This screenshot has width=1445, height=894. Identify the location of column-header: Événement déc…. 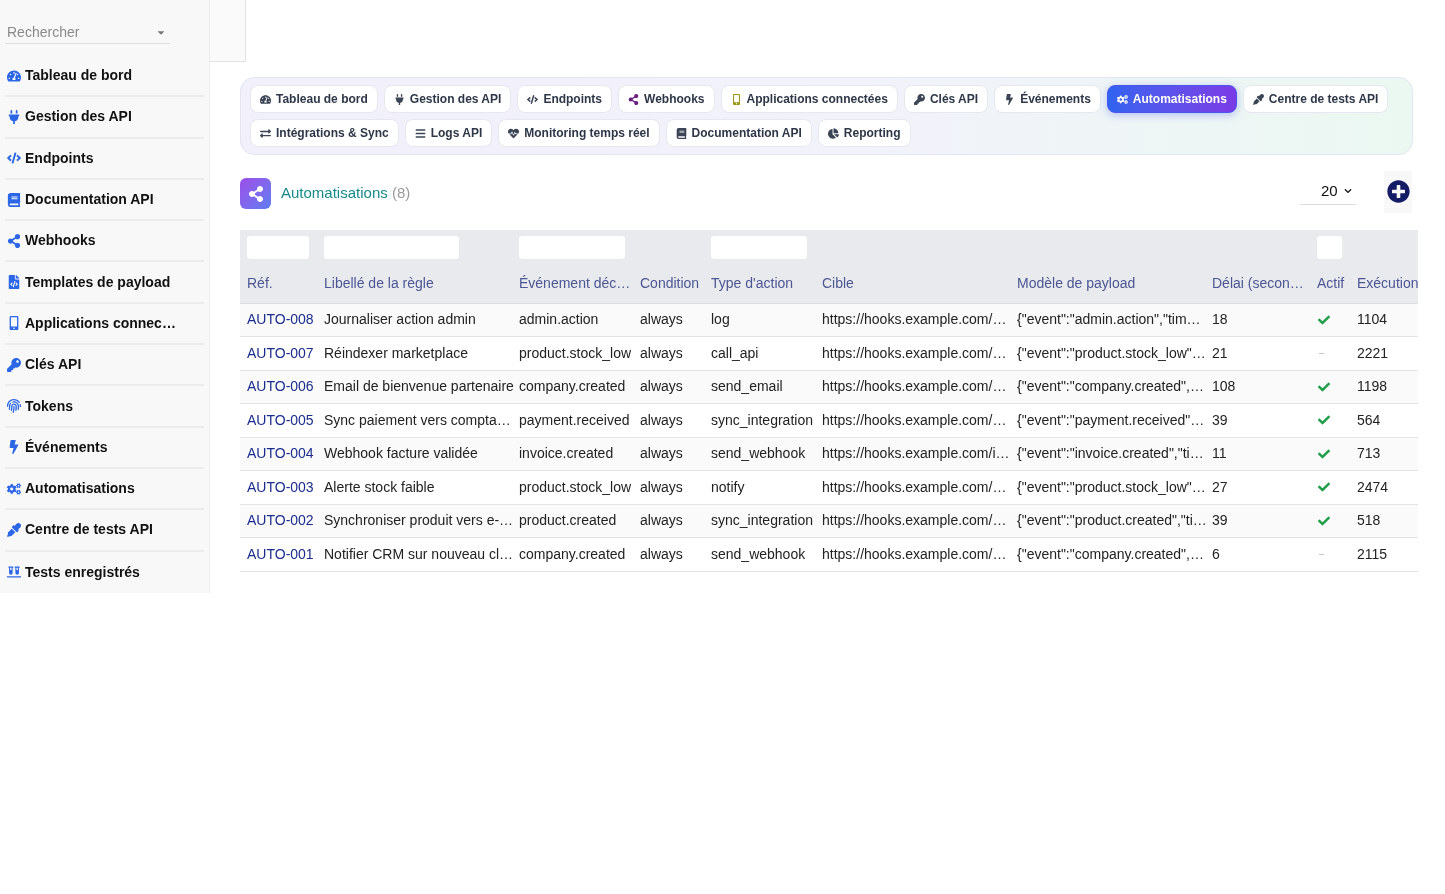
(575, 282).